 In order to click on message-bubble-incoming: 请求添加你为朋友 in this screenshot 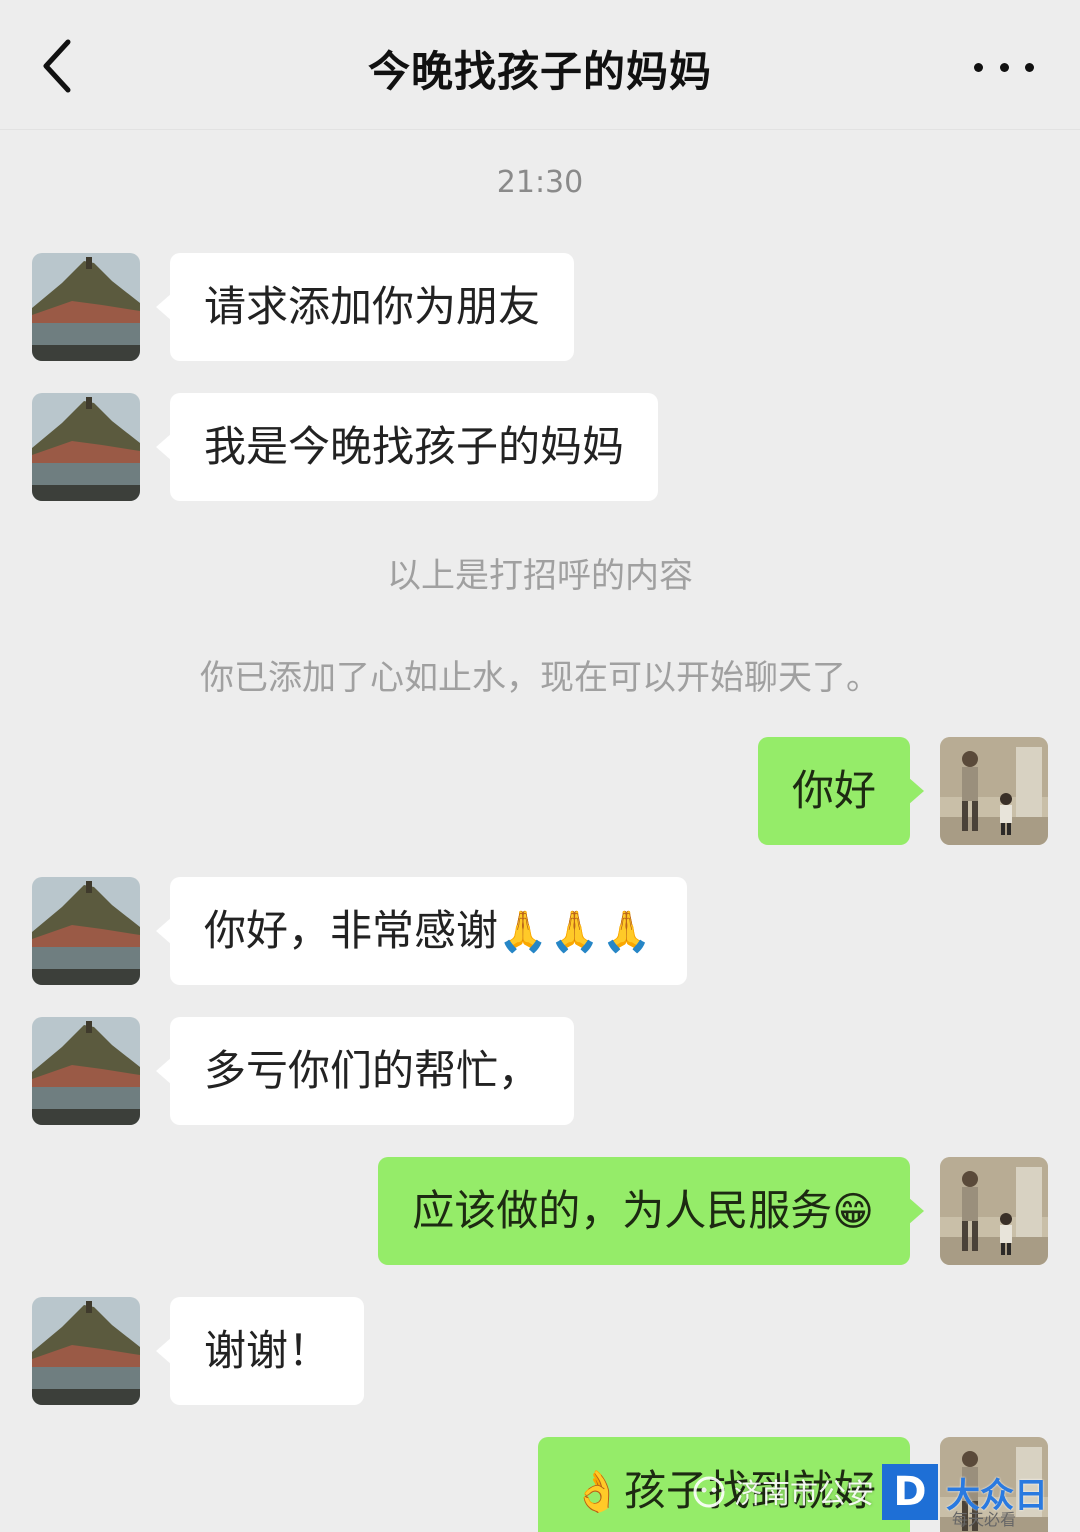, I will do `click(365, 307)`.